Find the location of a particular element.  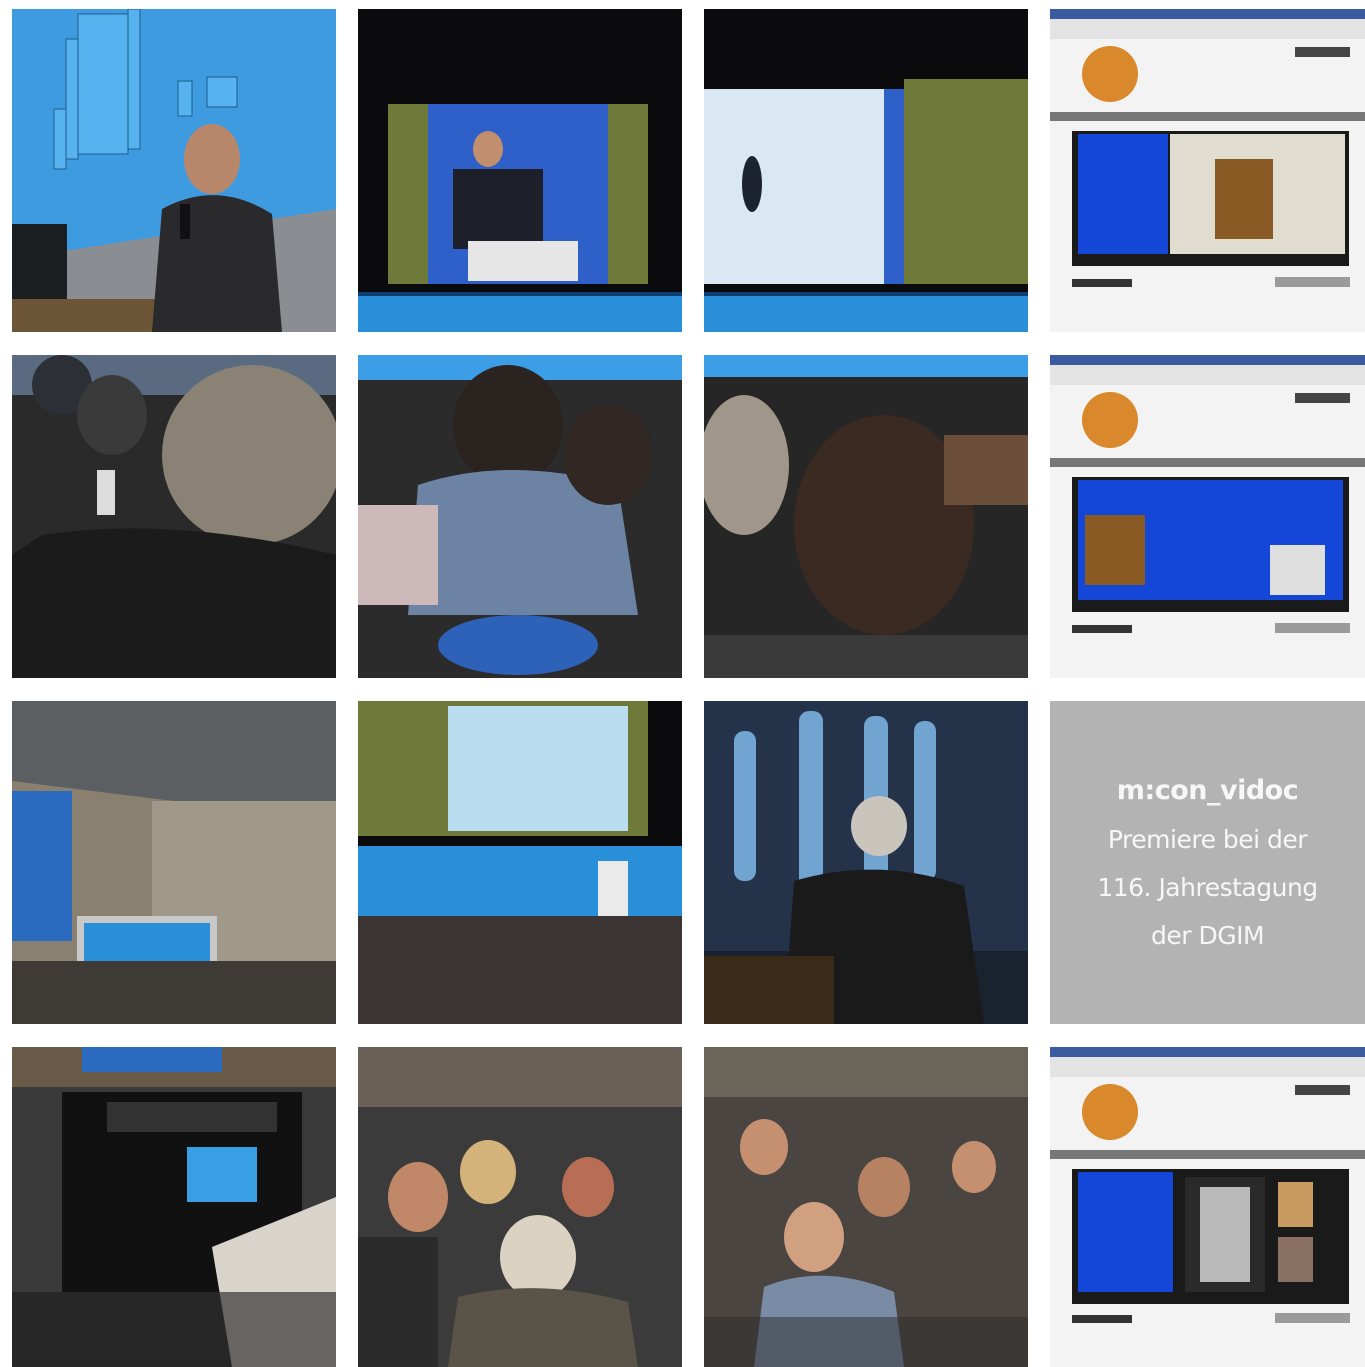

photo-xray-speaker is located at coordinates (866, 862).